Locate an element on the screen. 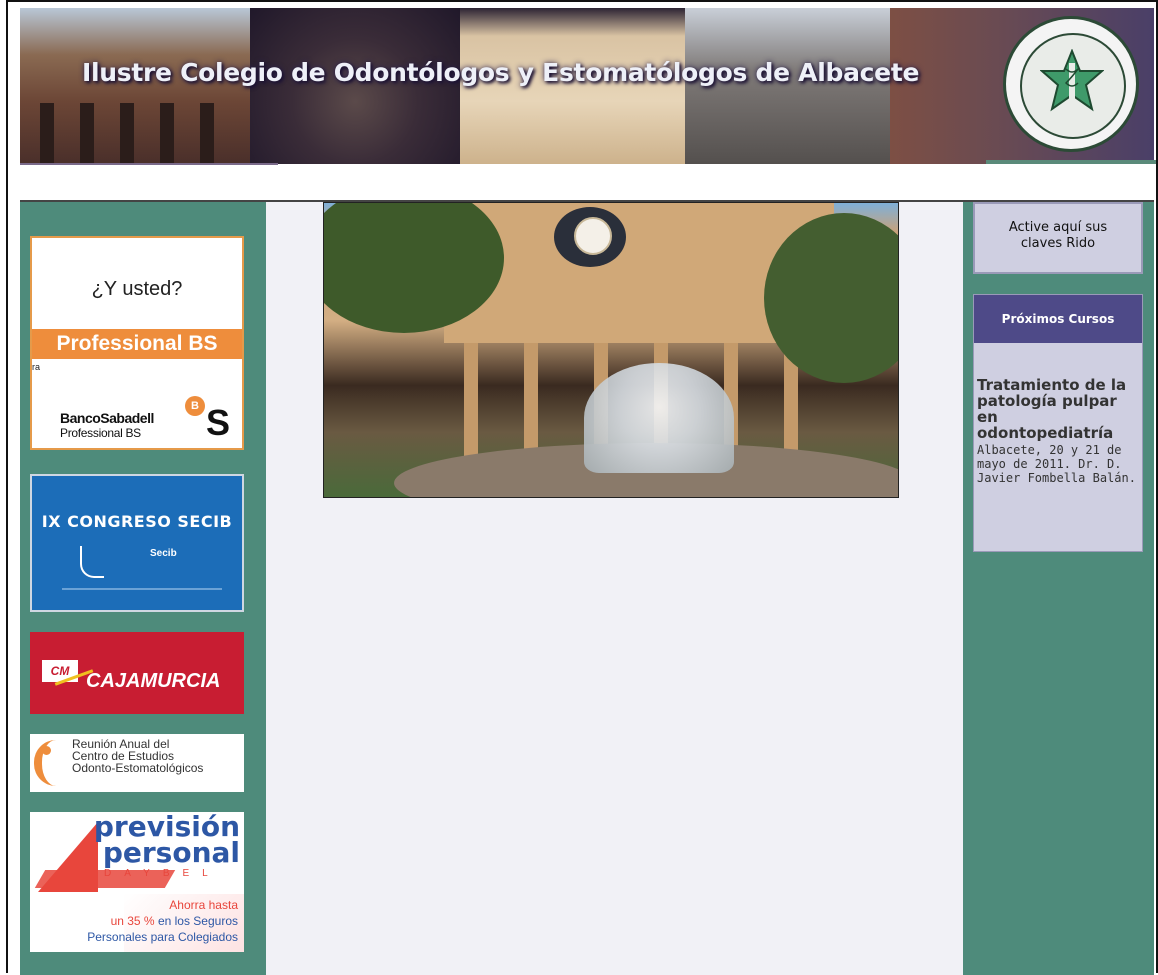 This screenshot has width=1158, height=975. banner-underline is located at coordinates (1071, 162).